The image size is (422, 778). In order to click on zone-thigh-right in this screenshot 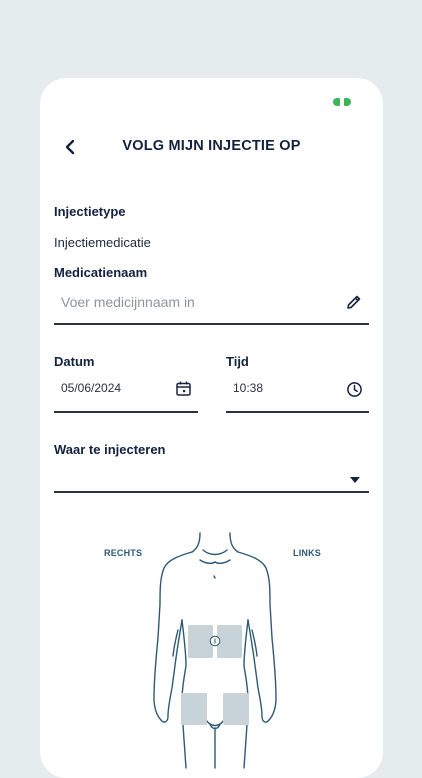, I will do `click(194, 709)`.